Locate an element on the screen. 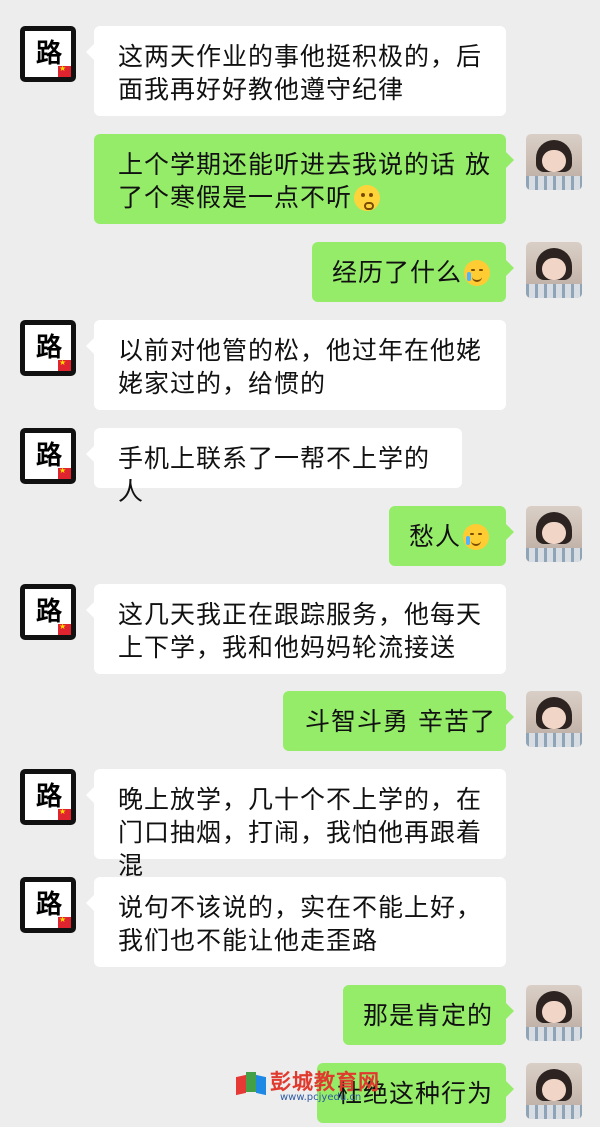  message-bubble: 那是肯定的 is located at coordinates (428, 1015).